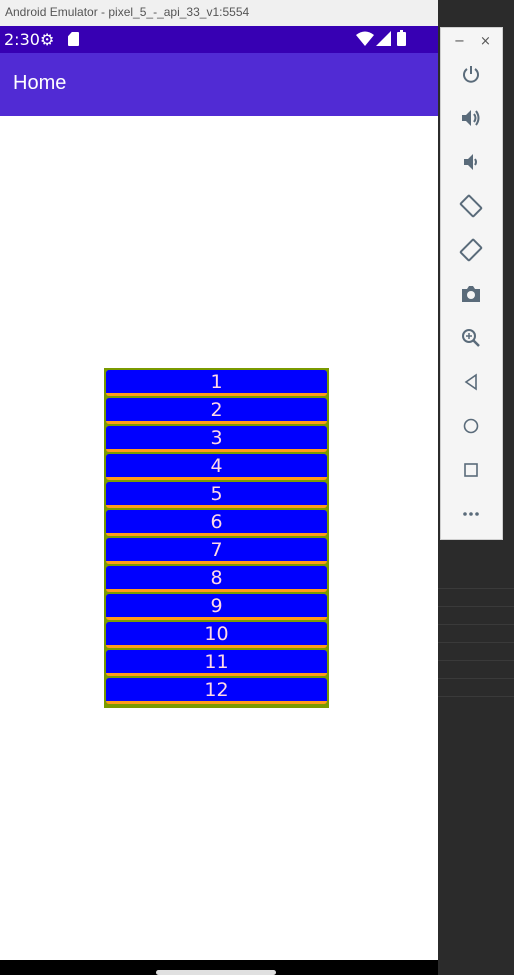  I want to click on settings-gear-icon: ⚙, so click(47, 39).